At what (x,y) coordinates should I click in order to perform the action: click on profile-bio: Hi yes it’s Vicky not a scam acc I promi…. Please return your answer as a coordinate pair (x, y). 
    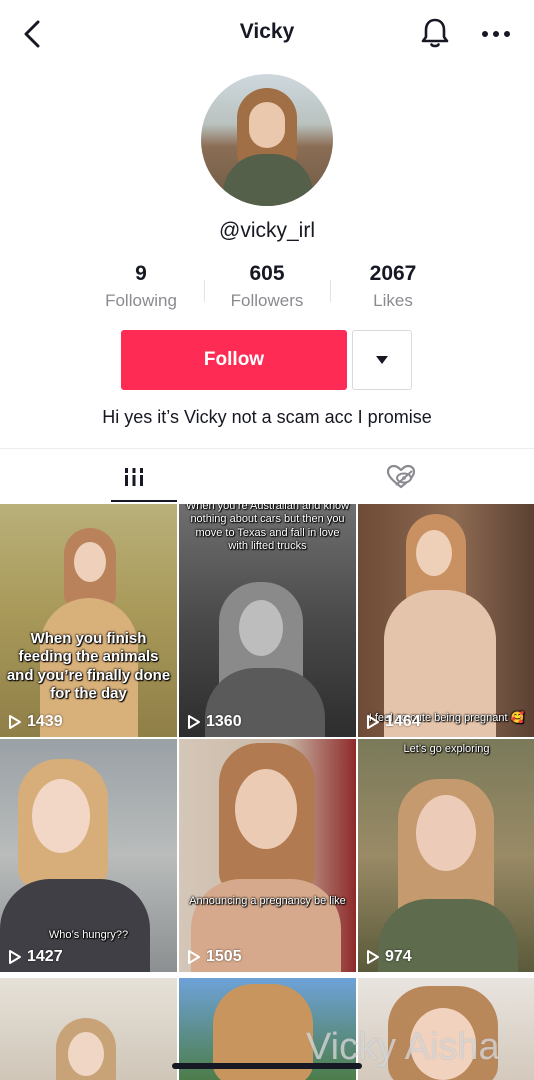
    Looking at the image, I should click on (267, 417).